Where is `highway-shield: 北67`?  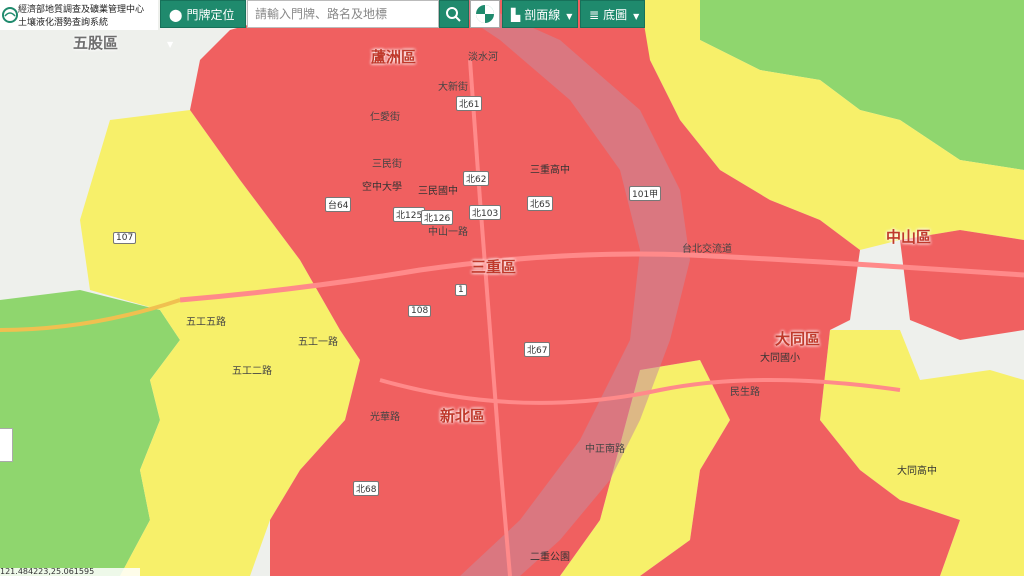 highway-shield: 北67 is located at coordinates (537, 349).